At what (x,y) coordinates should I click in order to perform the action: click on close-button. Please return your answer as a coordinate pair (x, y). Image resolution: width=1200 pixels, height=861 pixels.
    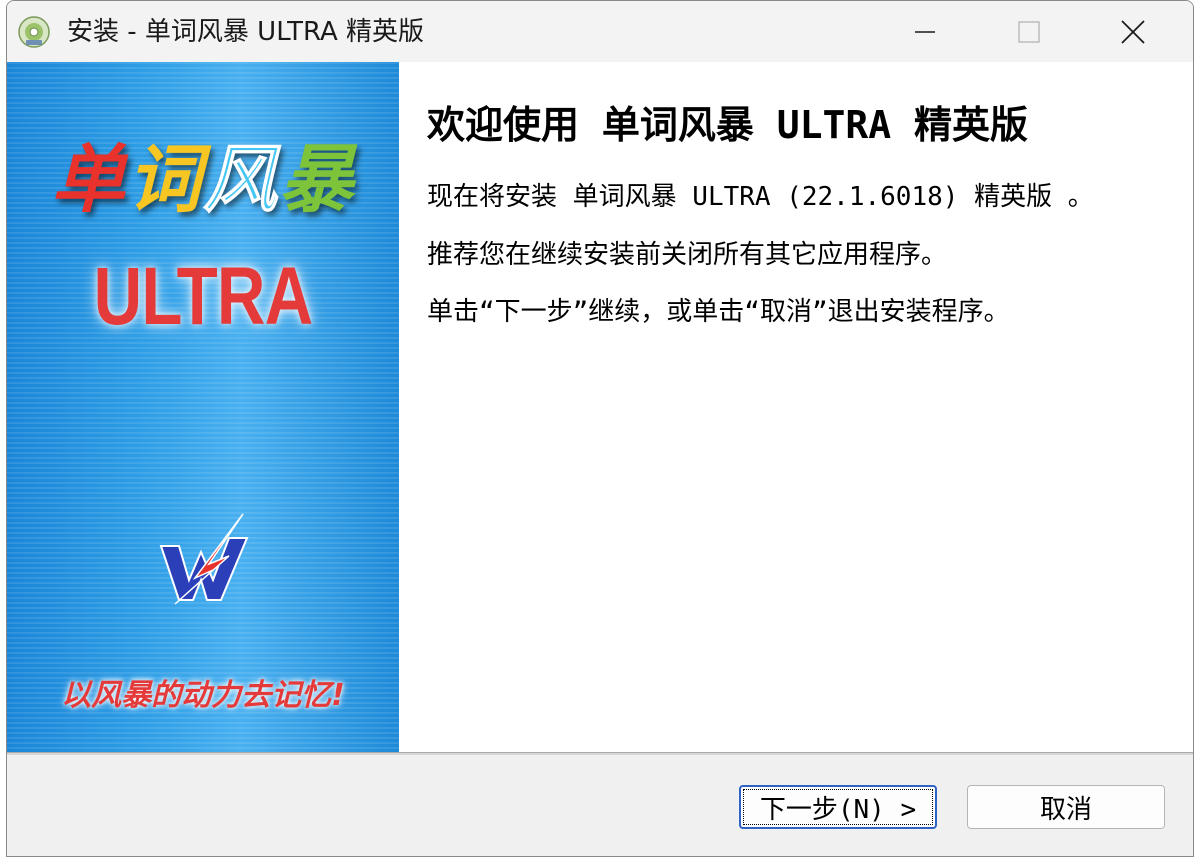
    Looking at the image, I should click on (1133, 31).